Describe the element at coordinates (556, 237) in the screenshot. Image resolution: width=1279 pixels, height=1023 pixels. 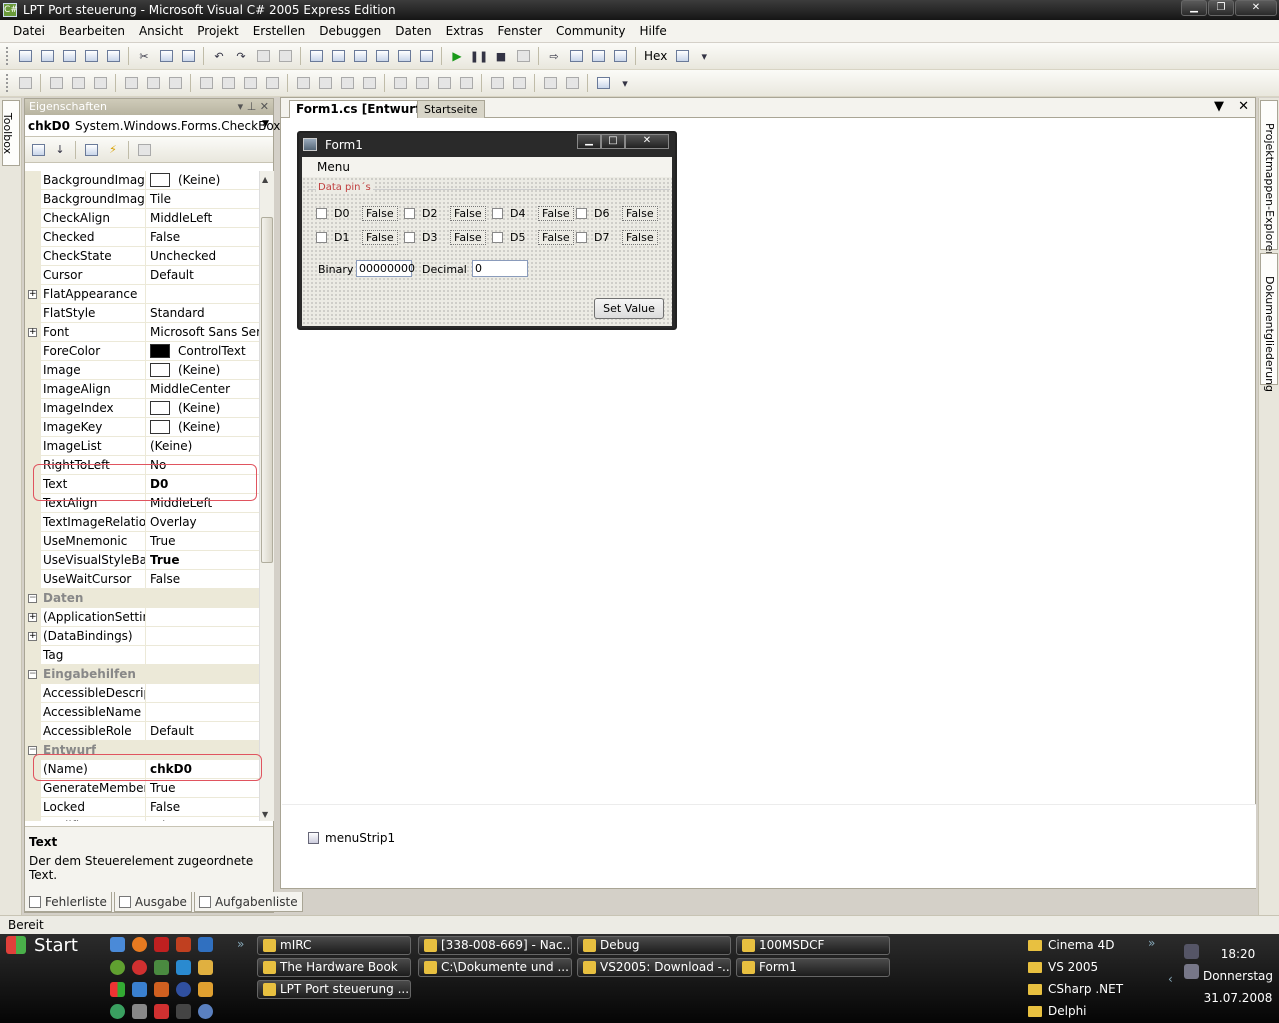
I see `label-d5-state: False` at that location.